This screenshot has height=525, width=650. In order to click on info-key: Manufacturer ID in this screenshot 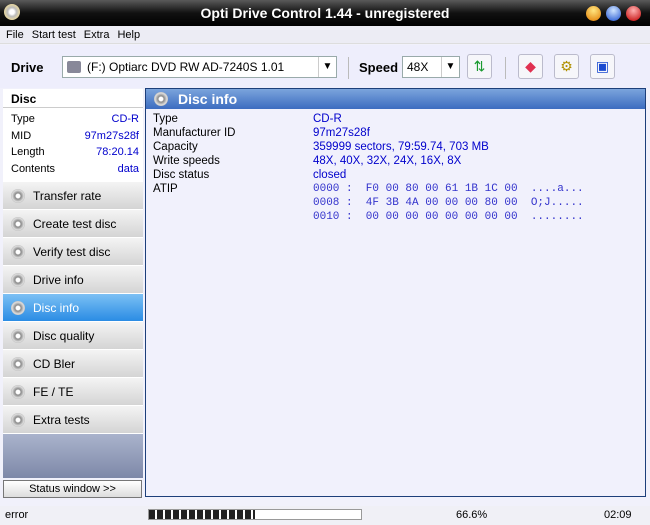, I will do `click(194, 133)`.